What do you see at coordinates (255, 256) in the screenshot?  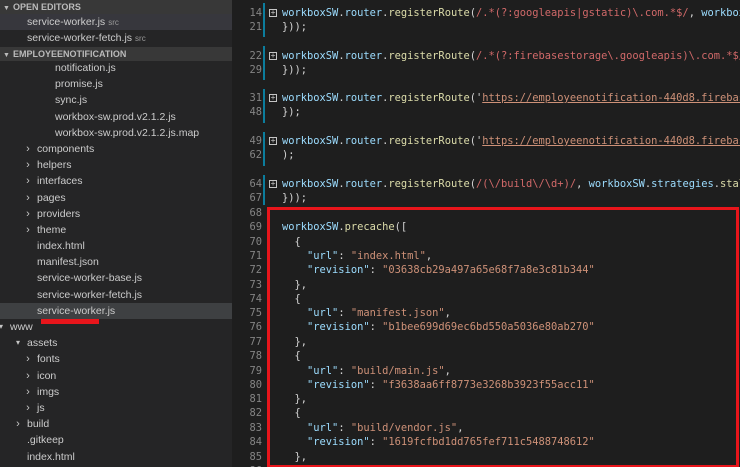 I see `line-number: 71` at bounding box center [255, 256].